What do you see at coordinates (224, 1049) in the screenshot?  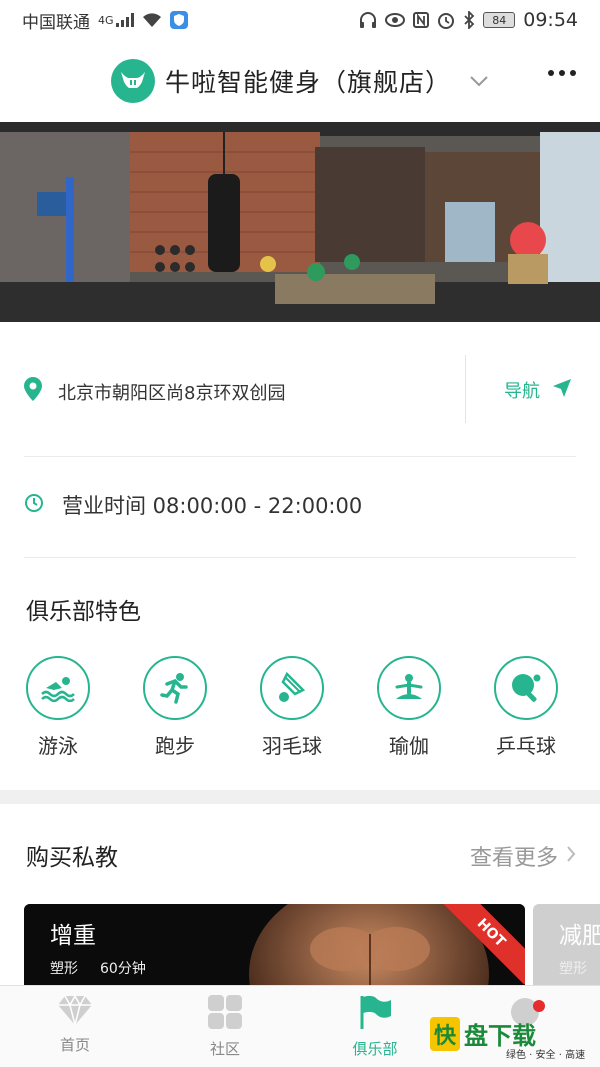 I see `tab-label: 社区` at bounding box center [224, 1049].